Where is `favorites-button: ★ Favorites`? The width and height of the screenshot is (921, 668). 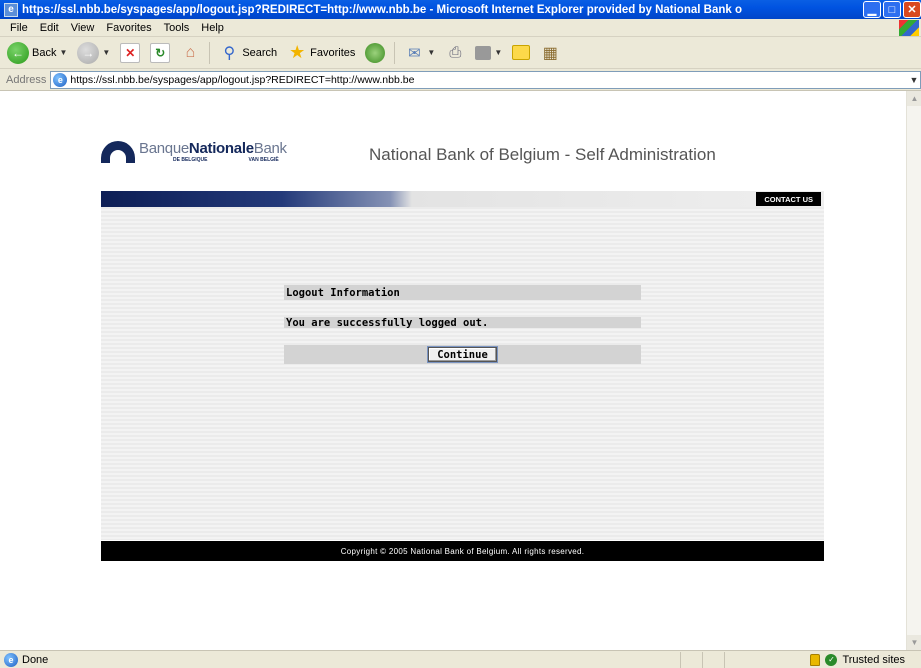 favorites-button: ★ Favorites is located at coordinates (321, 53).